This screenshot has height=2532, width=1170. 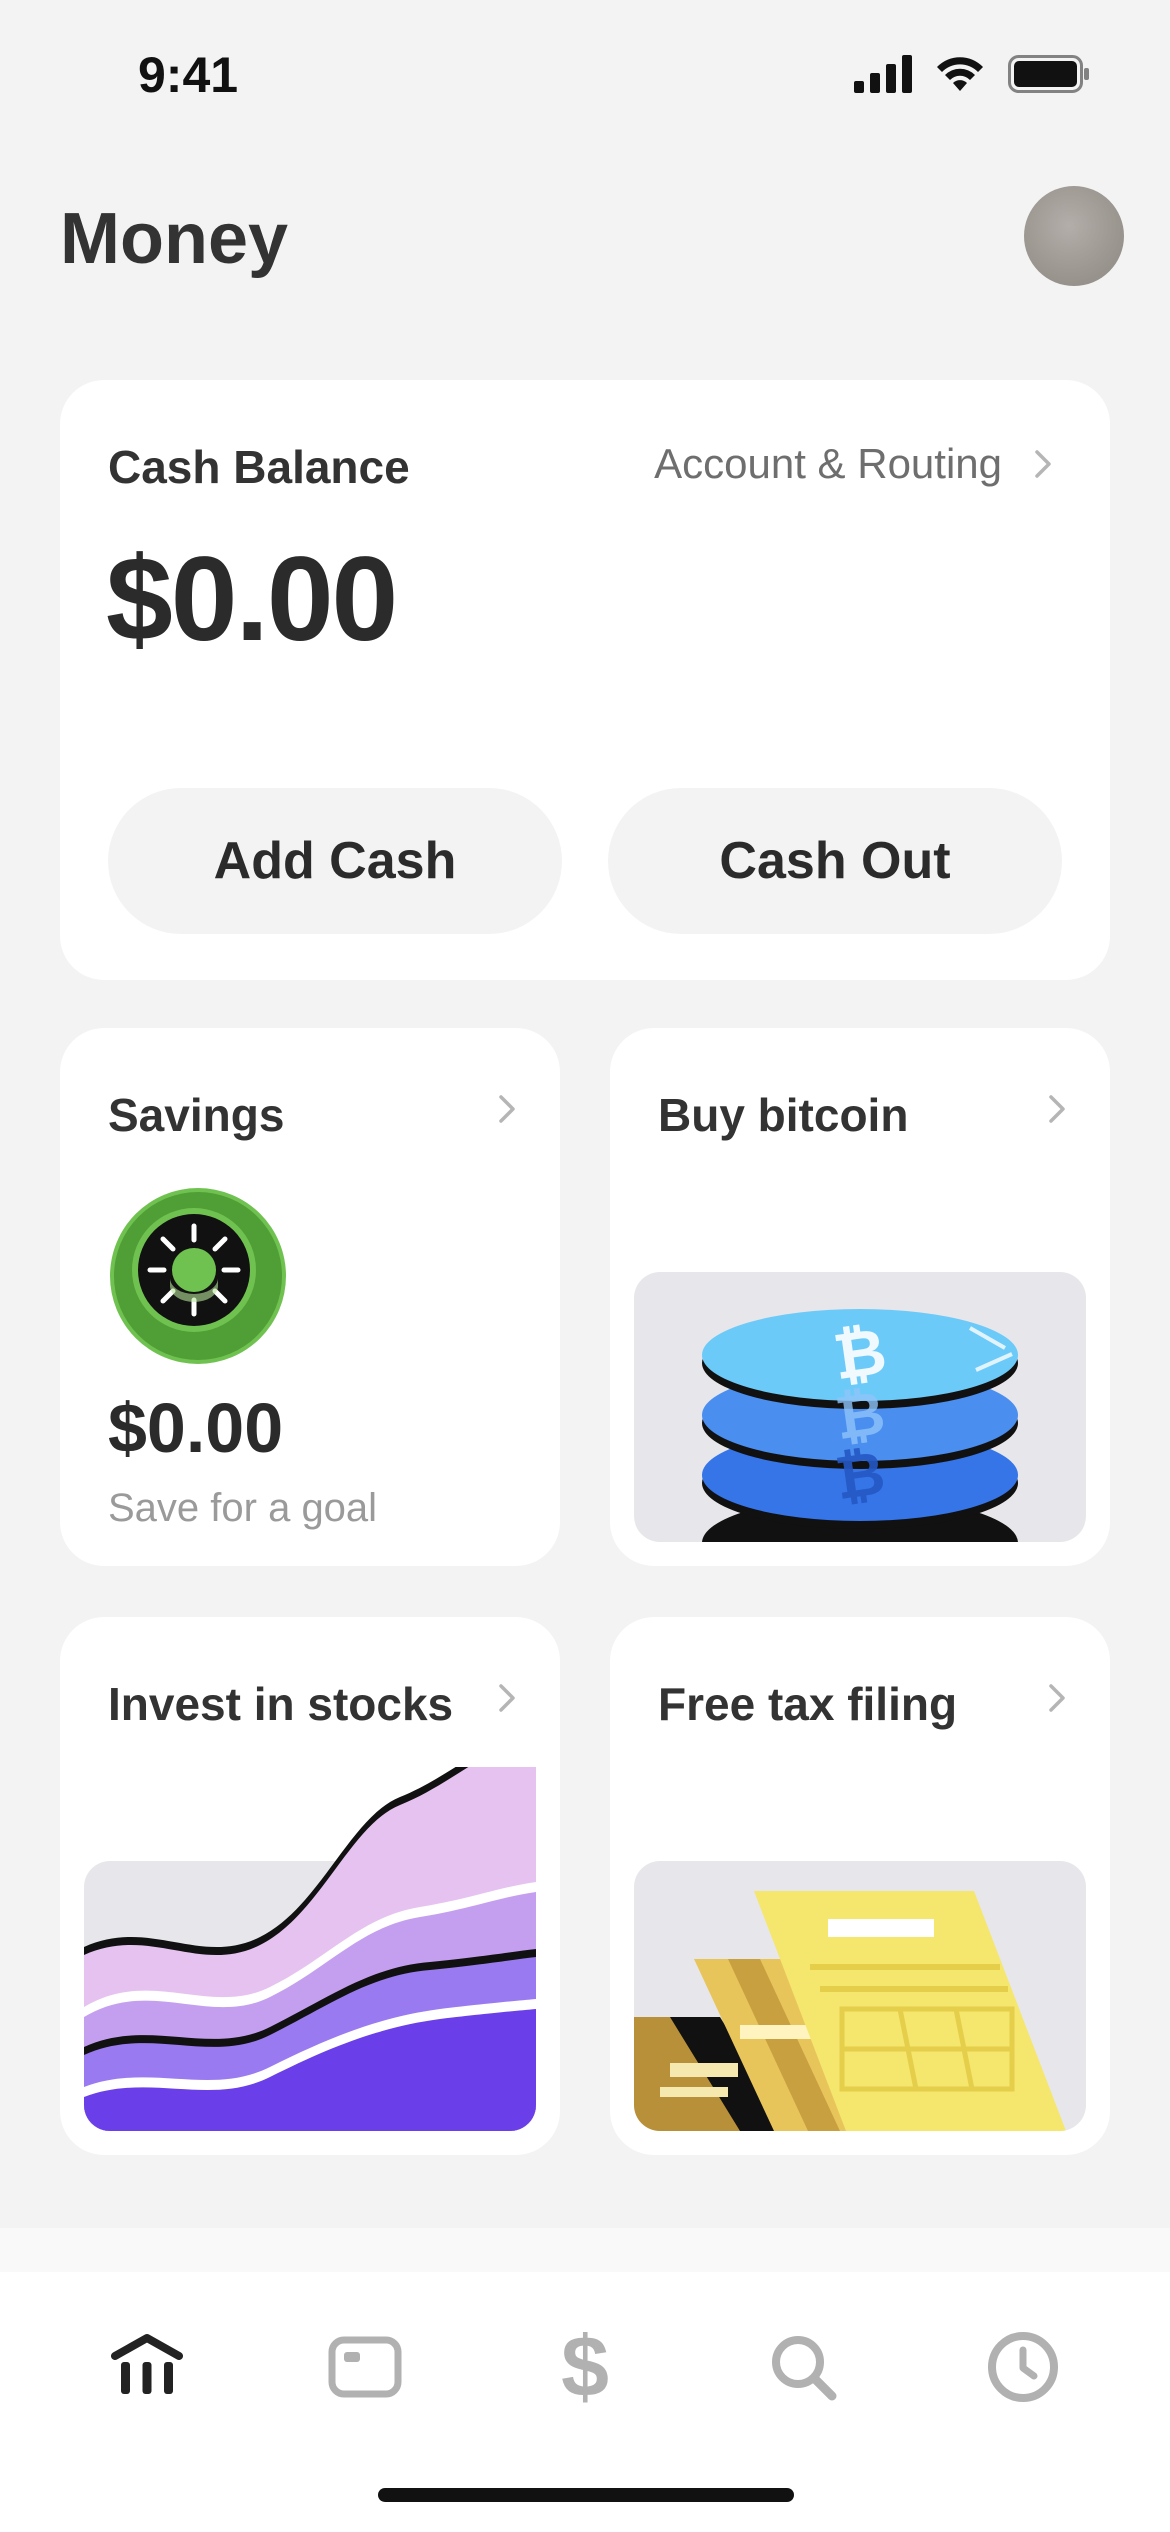 I want to click on clock-icon, so click(x=1023, y=2367).